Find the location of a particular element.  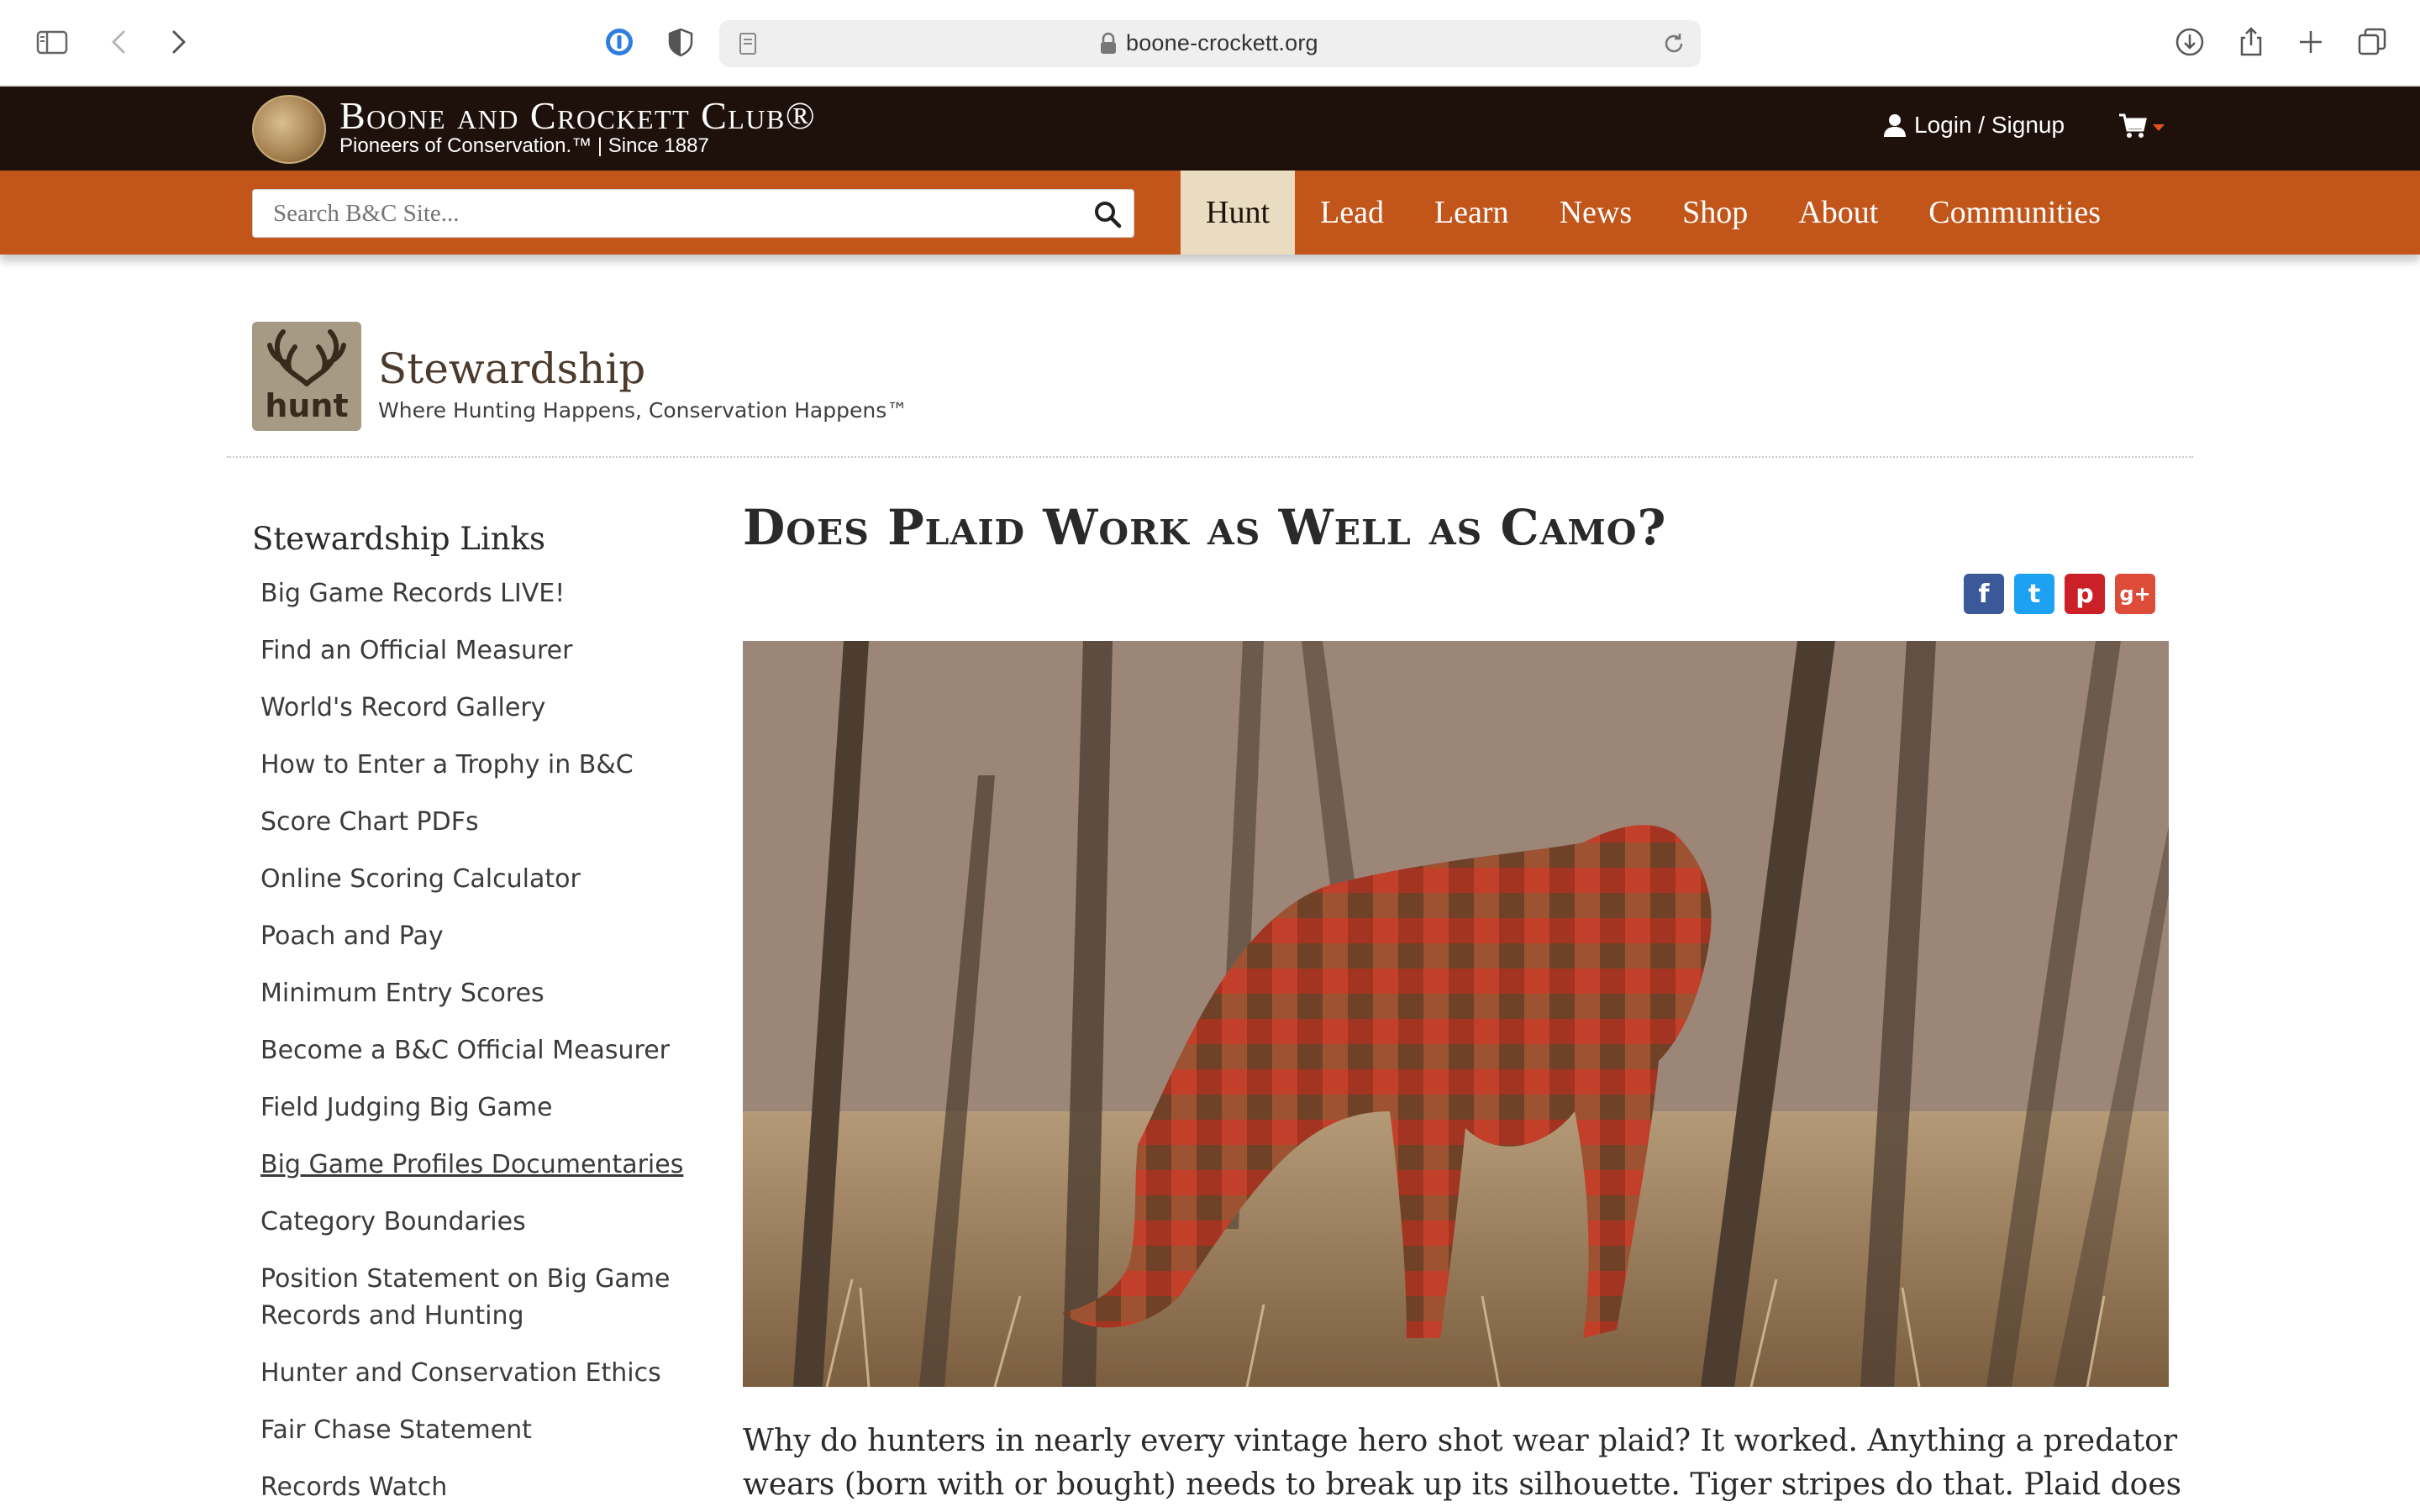

tabs-overview-icon is located at coordinates (2372, 42).